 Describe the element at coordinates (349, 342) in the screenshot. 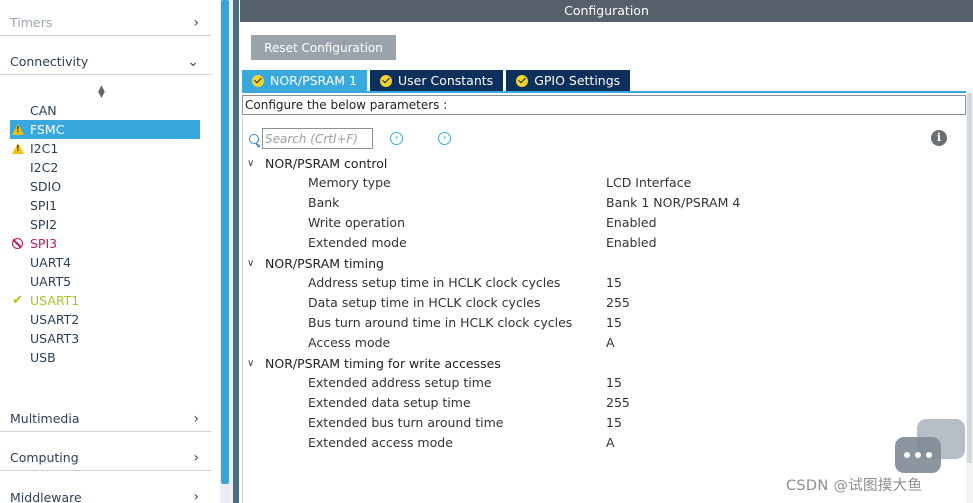

I see `parameter-name: Access mode` at that location.